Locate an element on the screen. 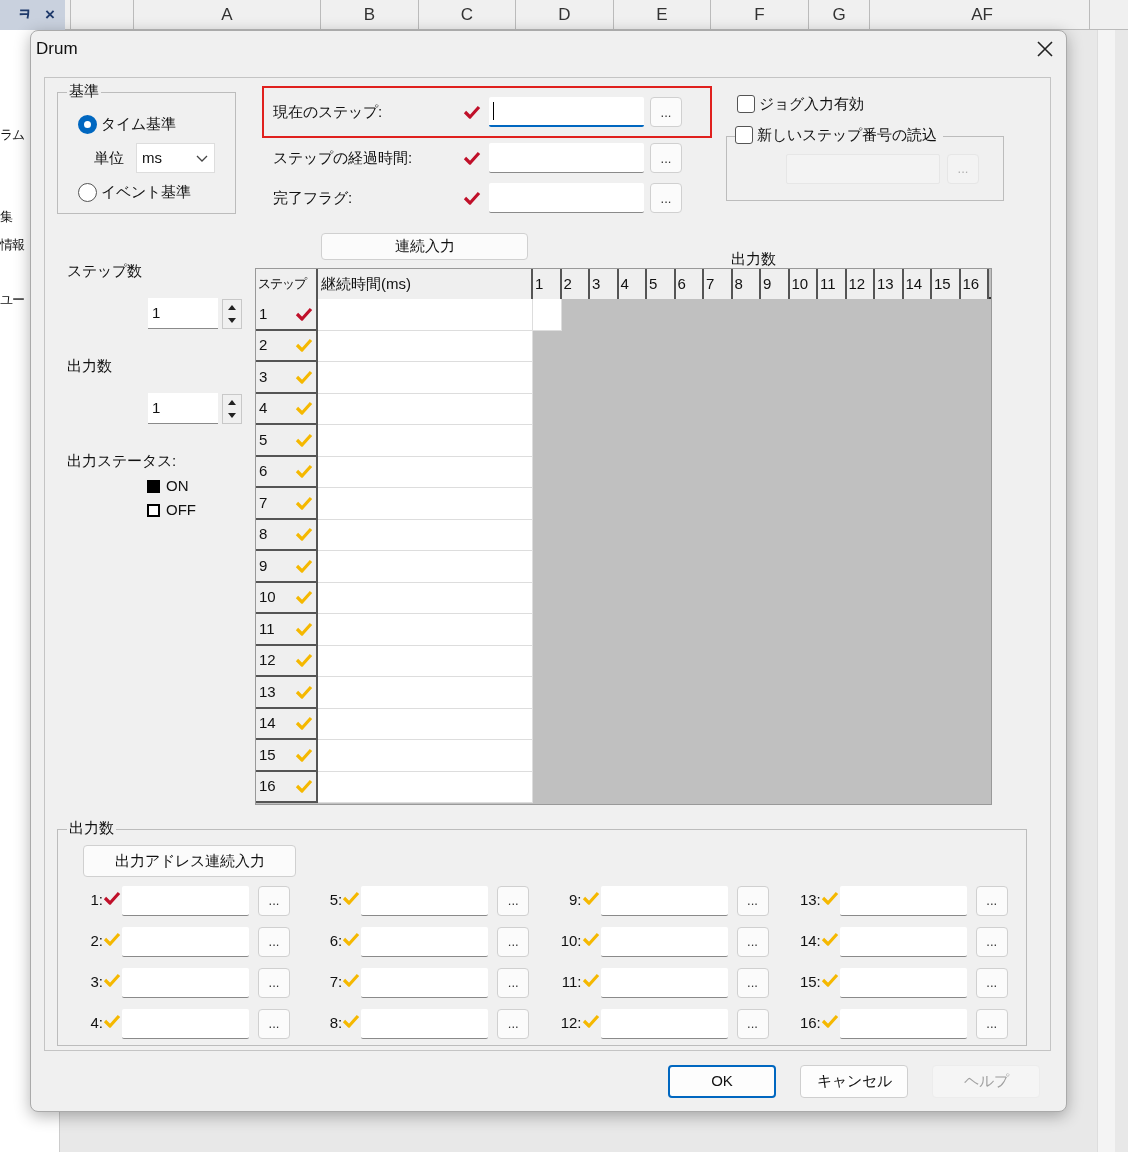  close-icon is located at coordinates (1045, 49).